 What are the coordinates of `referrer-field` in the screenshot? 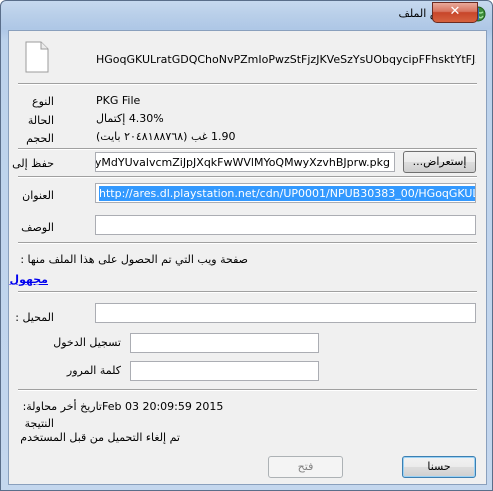 It's located at (285, 313).